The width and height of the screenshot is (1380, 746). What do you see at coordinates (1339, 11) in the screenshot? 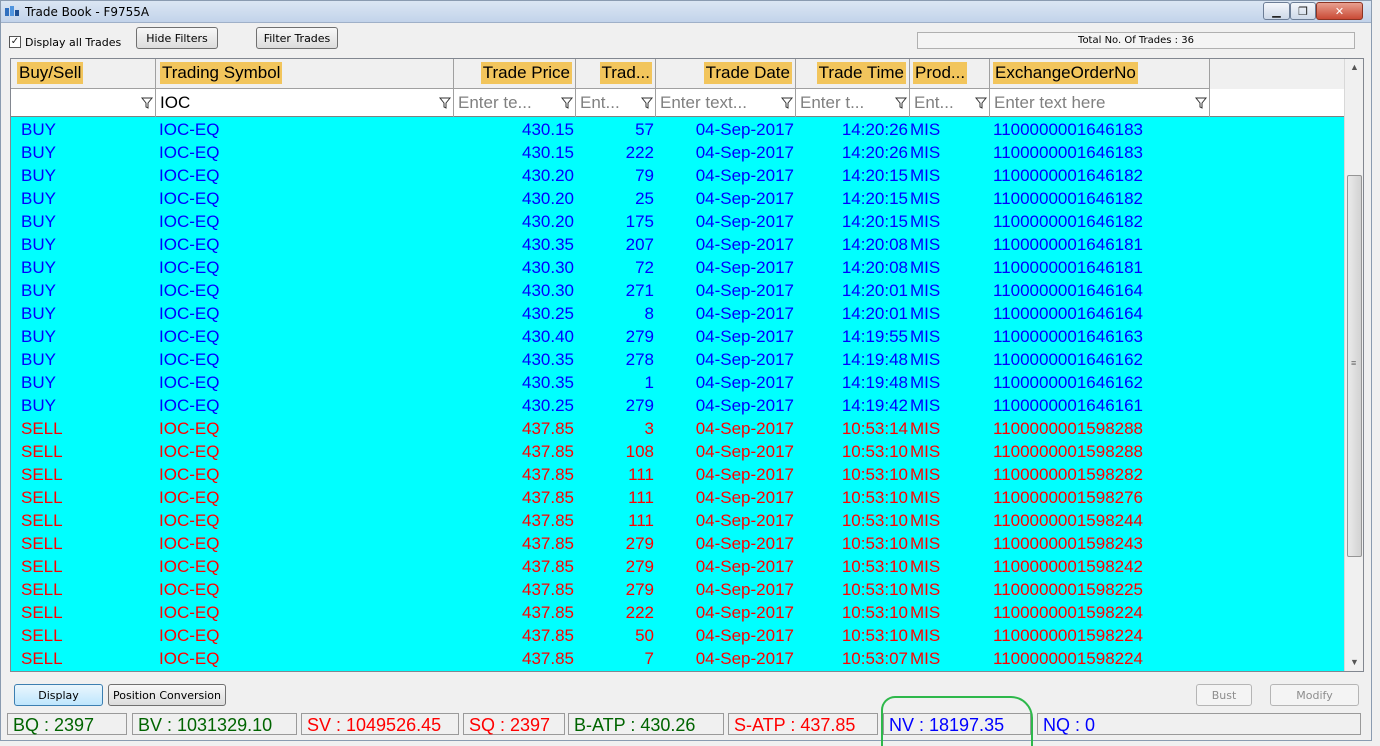
I see `close-button: ✕` at bounding box center [1339, 11].